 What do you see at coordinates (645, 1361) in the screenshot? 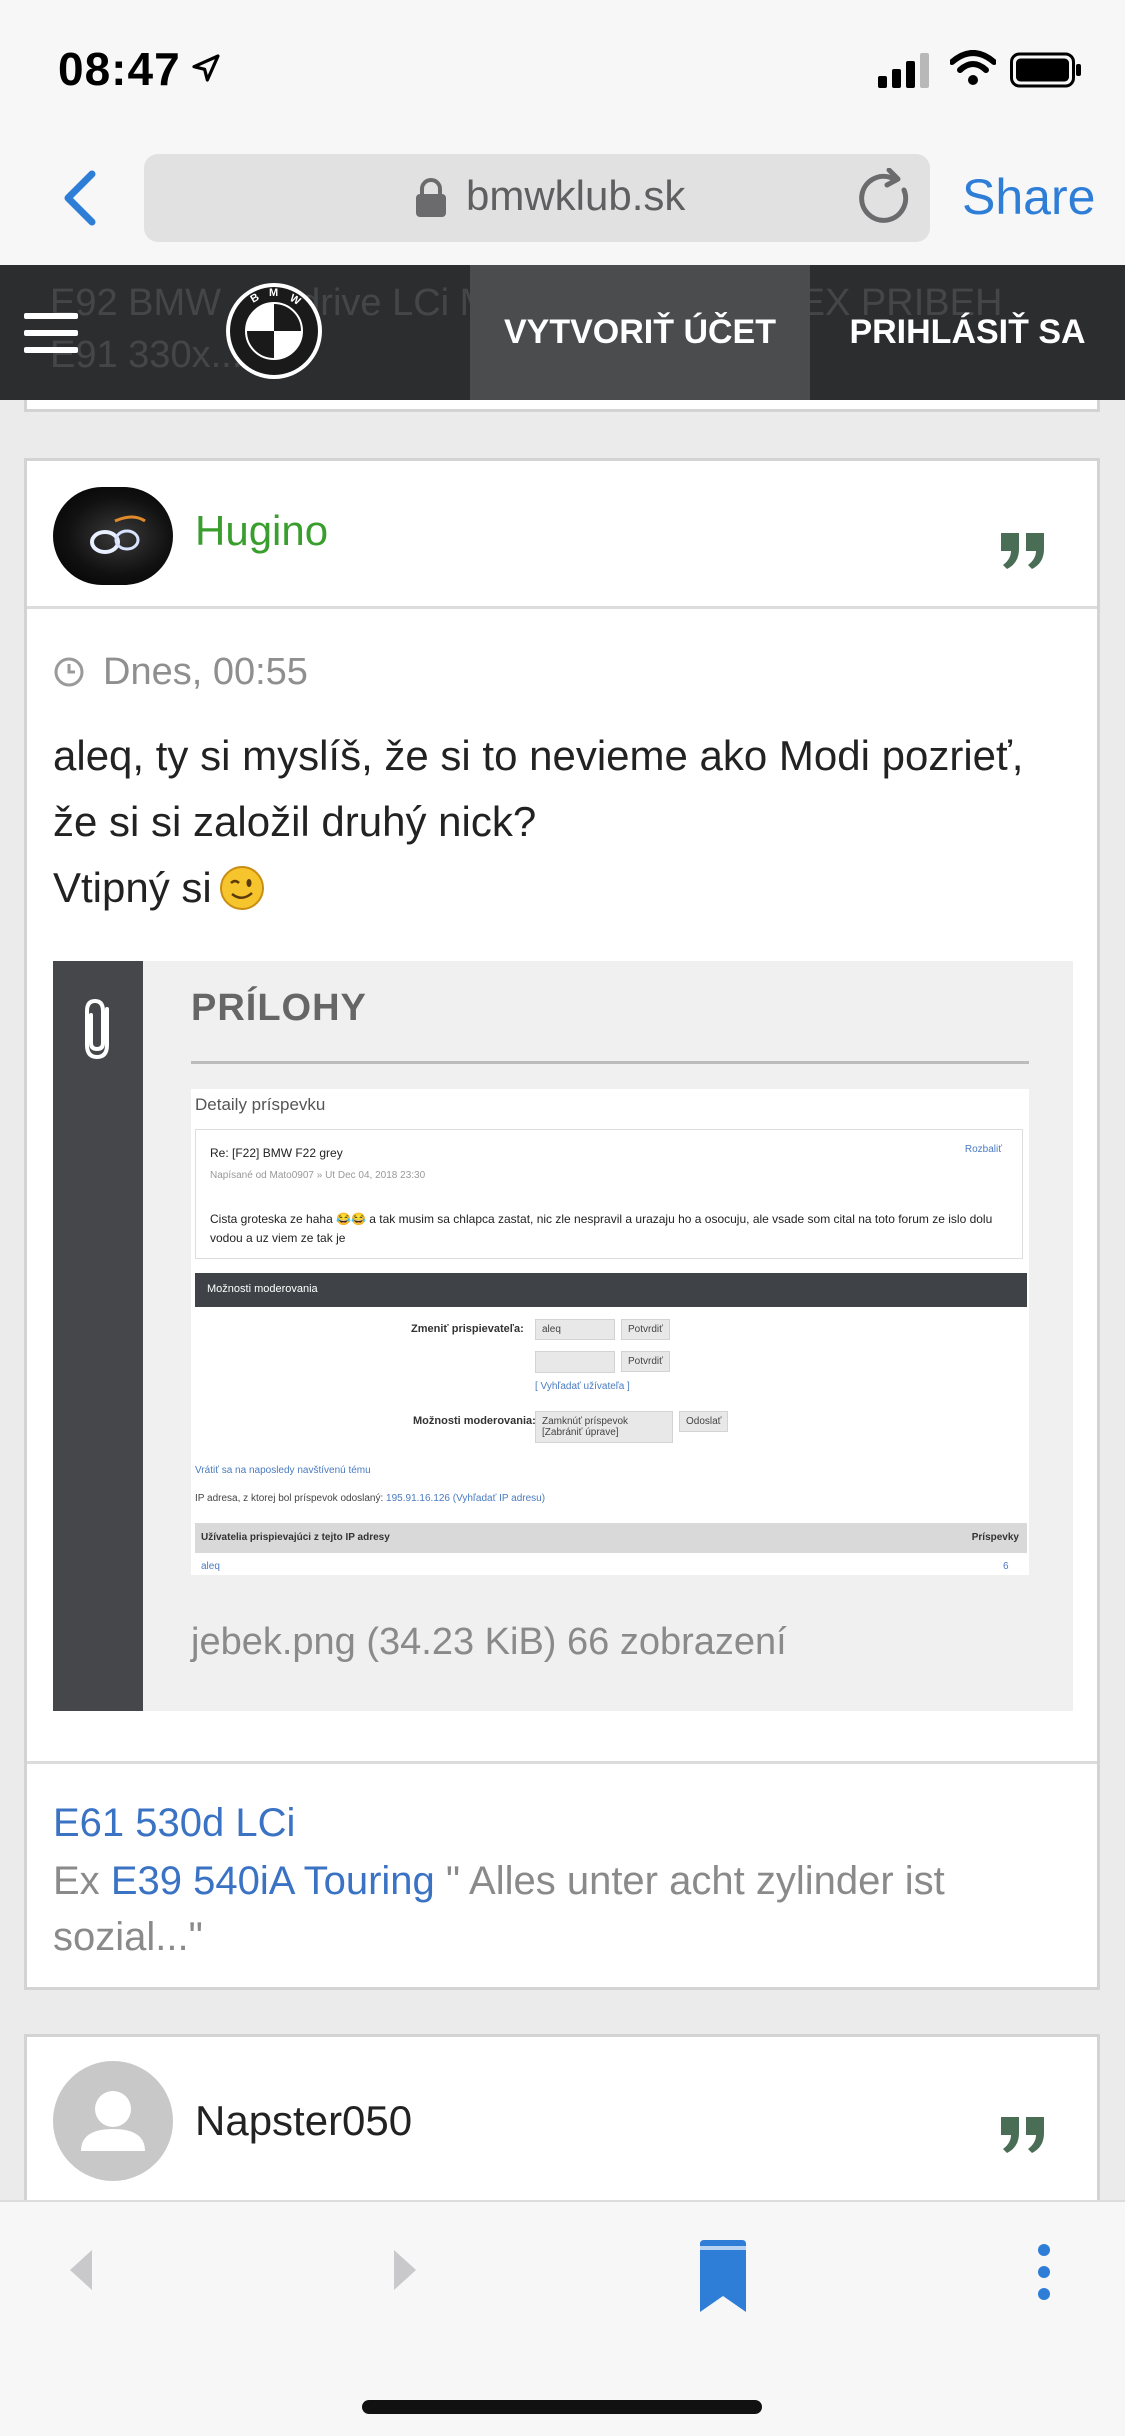
I see `img-confirm-button-2: Potvrdiť` at bounding box center [645, 1361].